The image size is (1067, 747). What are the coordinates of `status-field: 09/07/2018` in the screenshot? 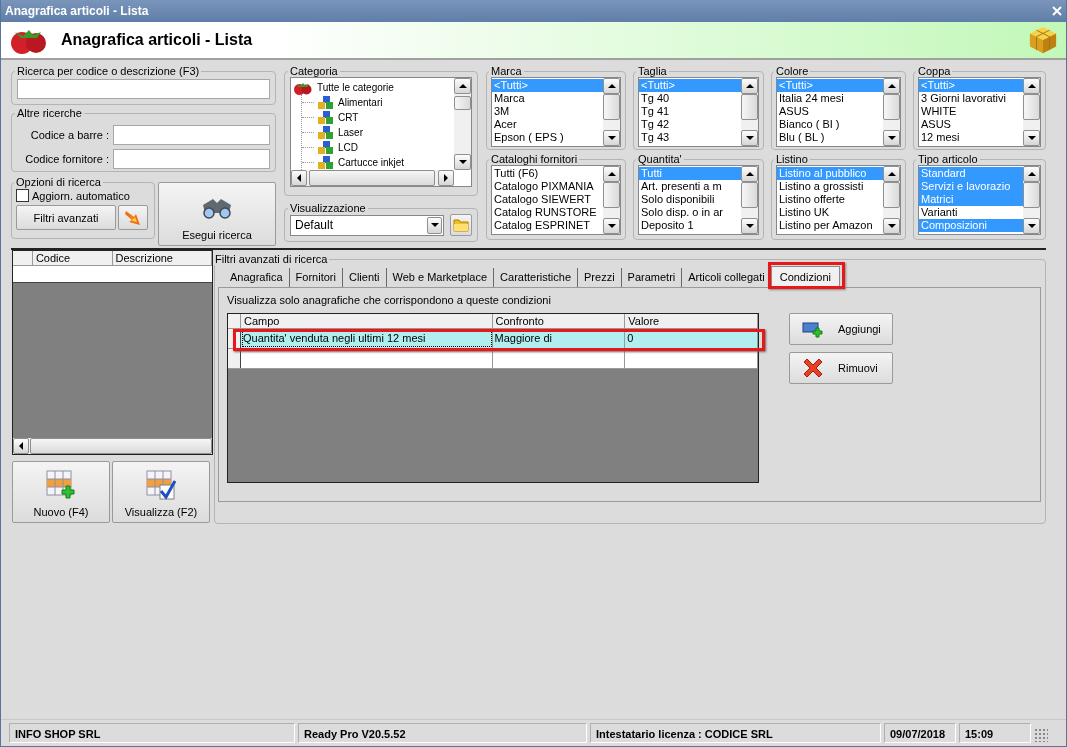 It's located at (920, 733).